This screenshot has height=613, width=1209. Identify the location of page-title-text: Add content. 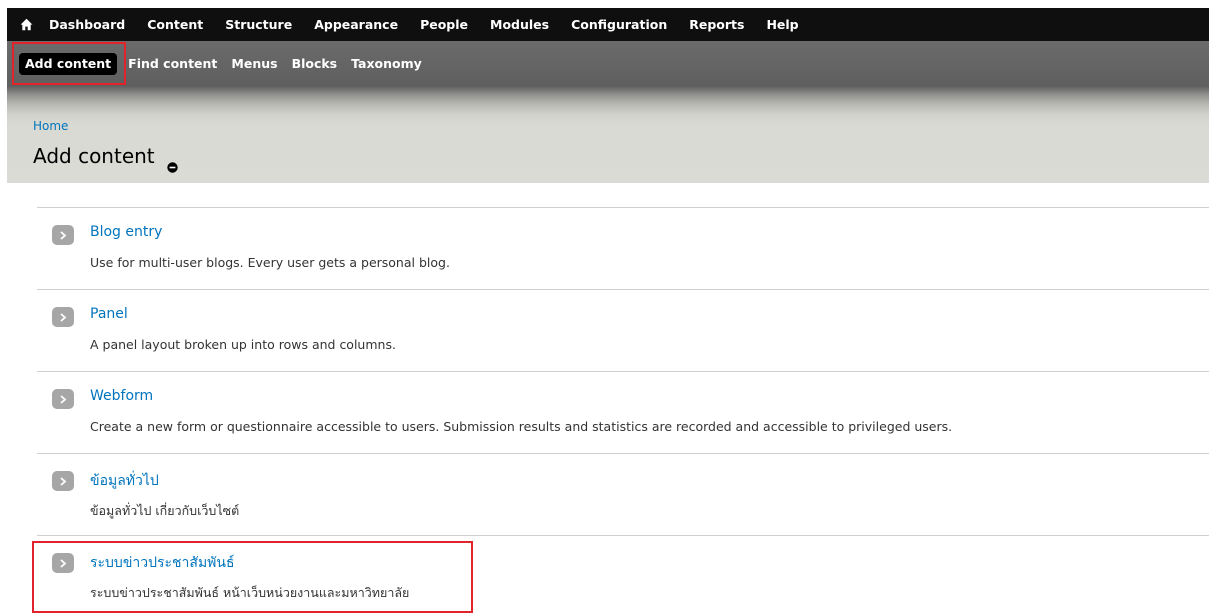
(94, 156).